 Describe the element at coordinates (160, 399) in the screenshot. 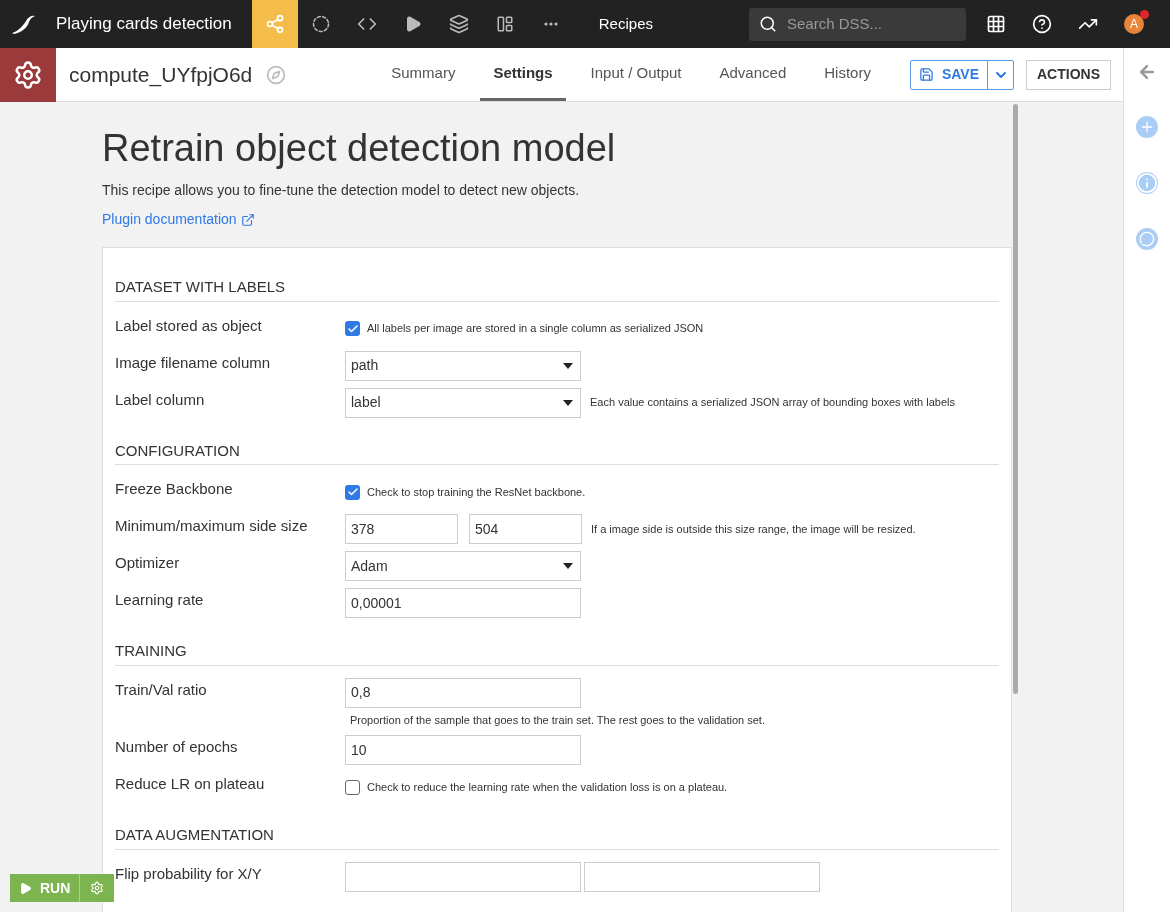

I see `field-label: Label column` at that location.